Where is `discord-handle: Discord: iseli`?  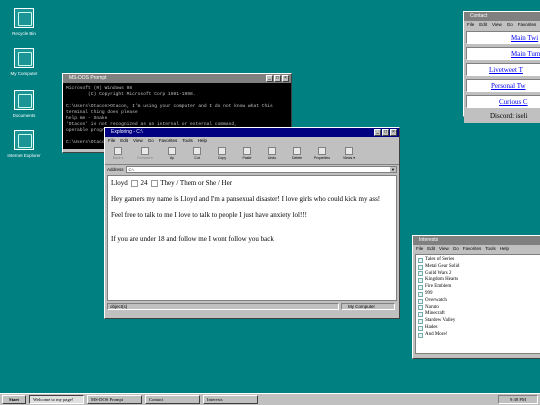 discord-handle: Discord: iseli is located at coordinates (509, 116).